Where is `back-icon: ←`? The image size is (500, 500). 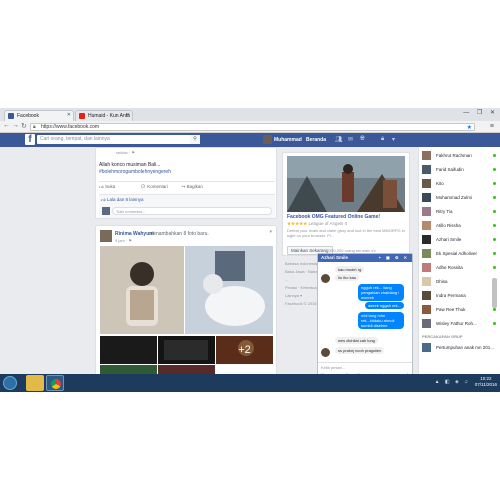
back-icon: ← is located at coordinates (6, 125).